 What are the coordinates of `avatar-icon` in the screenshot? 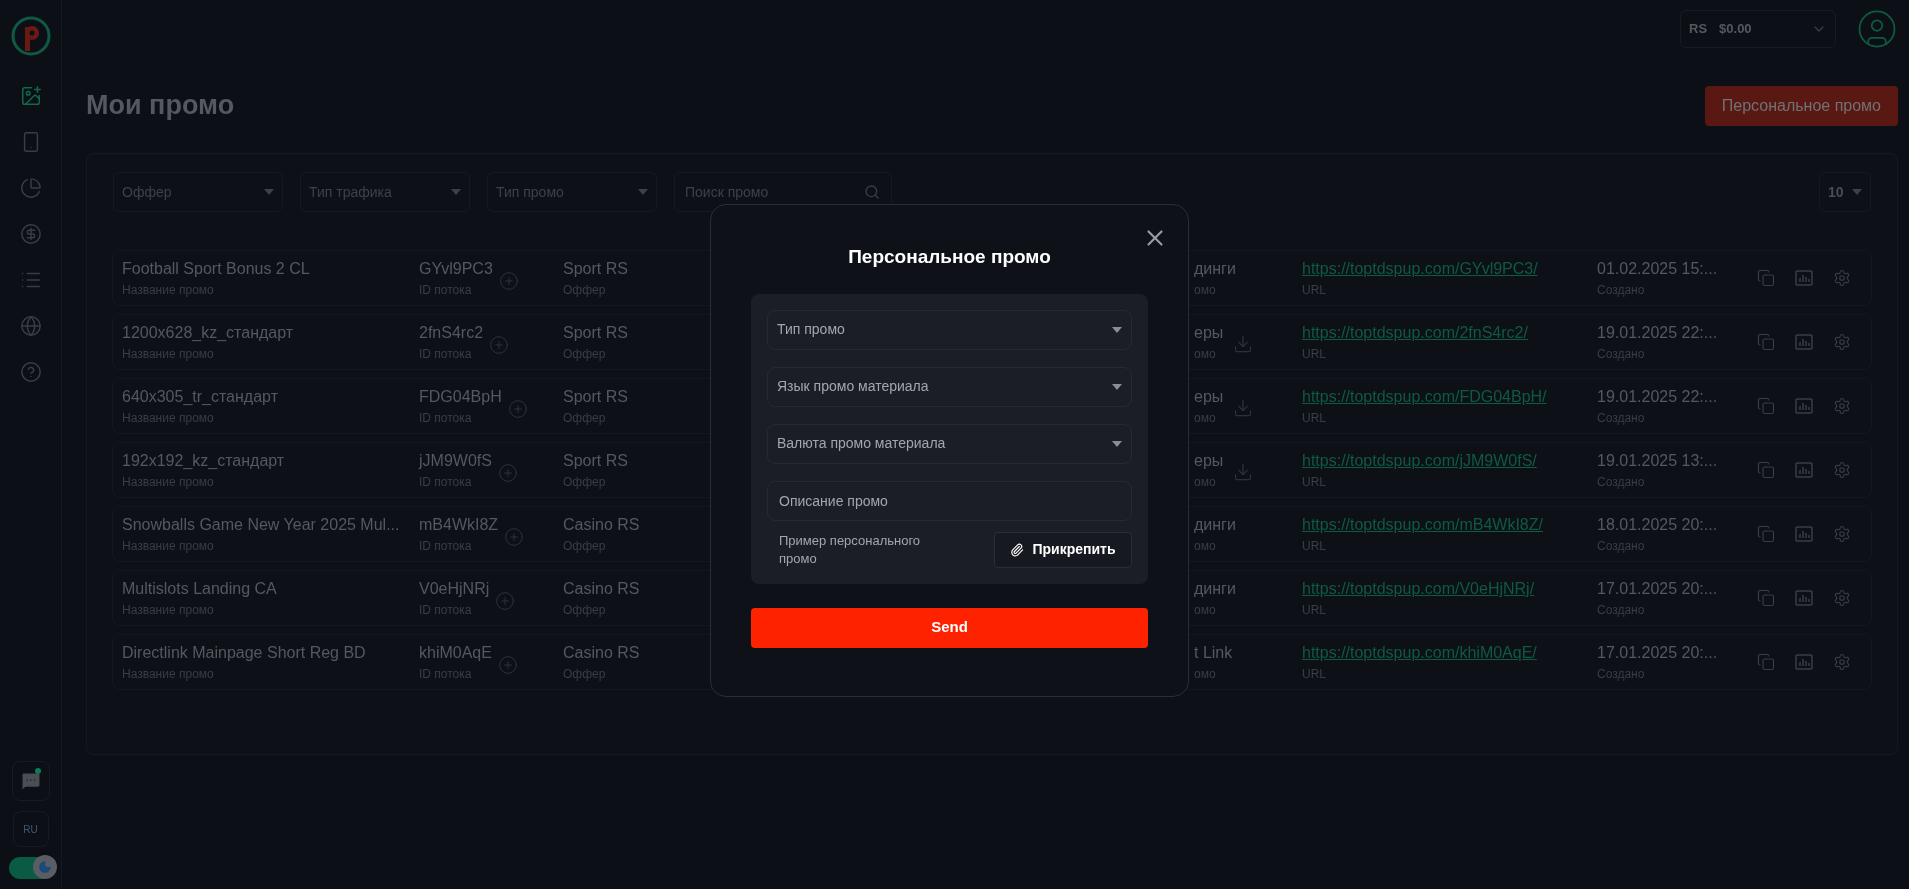 It's located at (1877, 29).